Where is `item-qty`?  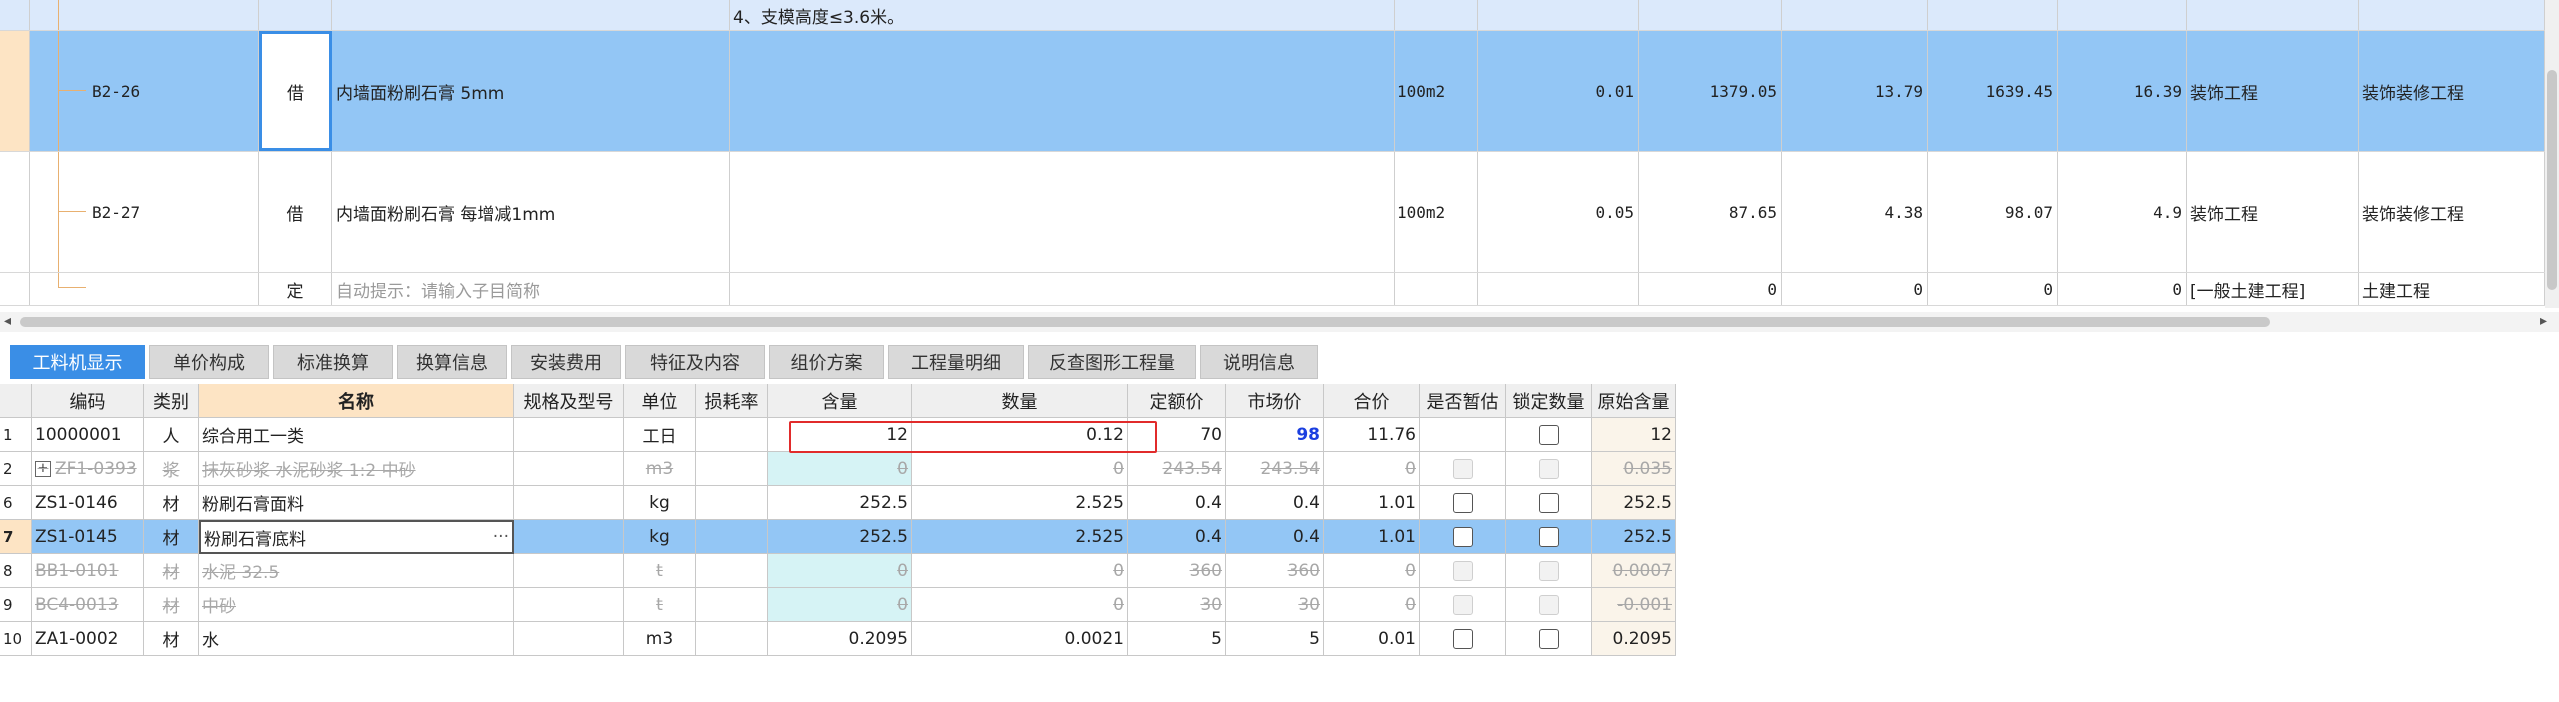
item-qty is located at coordinates (1558, 289).